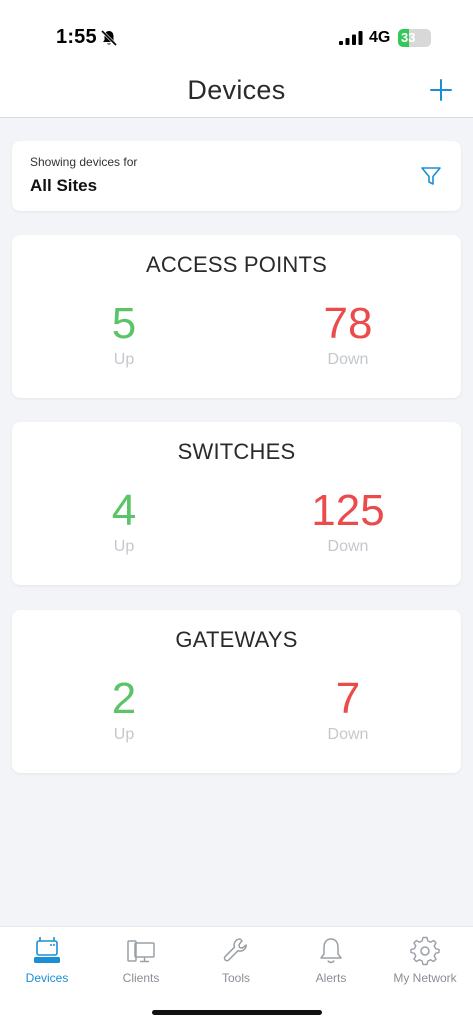 This screenshot has width=473, height=1024. I want to click on nav-bar: Devices, so click(236, 94).